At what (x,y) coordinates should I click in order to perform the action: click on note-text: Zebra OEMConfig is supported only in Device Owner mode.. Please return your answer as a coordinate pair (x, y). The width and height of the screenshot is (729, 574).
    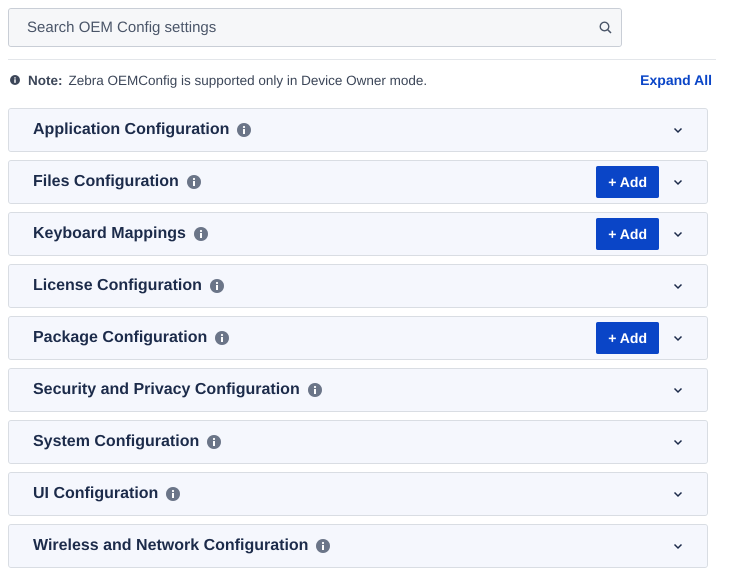
    Looking at the image, I should click on (248, 80).